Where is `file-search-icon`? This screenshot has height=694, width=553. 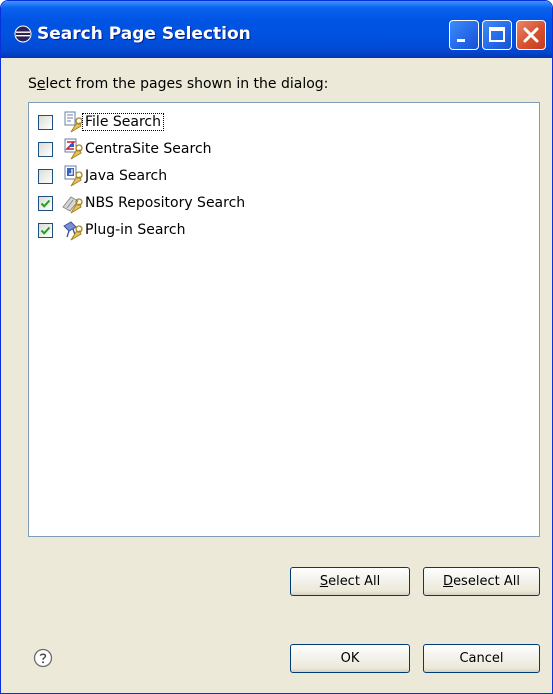 file-search-icon is located at coordinates (73, 122).